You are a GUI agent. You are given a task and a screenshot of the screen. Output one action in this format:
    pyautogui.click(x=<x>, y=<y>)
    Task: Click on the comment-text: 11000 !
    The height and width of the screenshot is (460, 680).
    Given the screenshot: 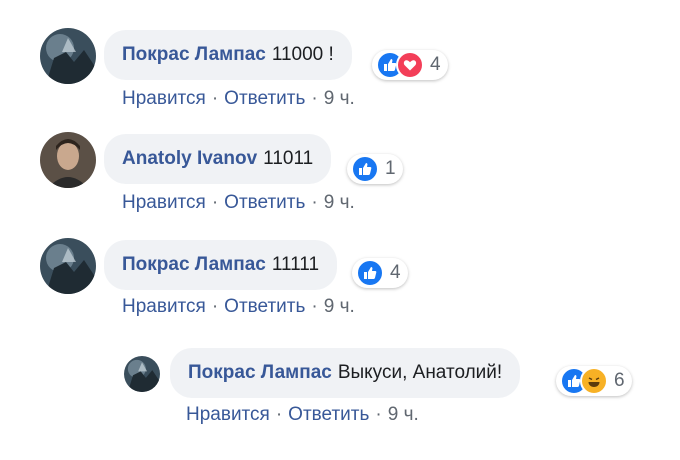 What is the action you would take?
    pyautogui.click(x=302, y=54)
    